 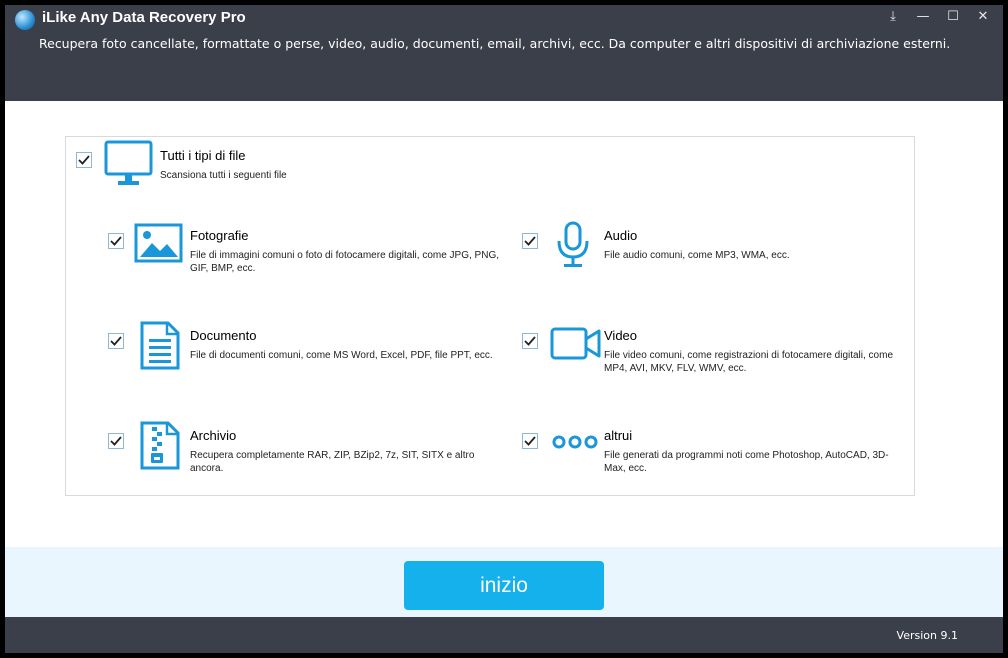 I want to click on document-title: Documento, so click(x=223, y=335).